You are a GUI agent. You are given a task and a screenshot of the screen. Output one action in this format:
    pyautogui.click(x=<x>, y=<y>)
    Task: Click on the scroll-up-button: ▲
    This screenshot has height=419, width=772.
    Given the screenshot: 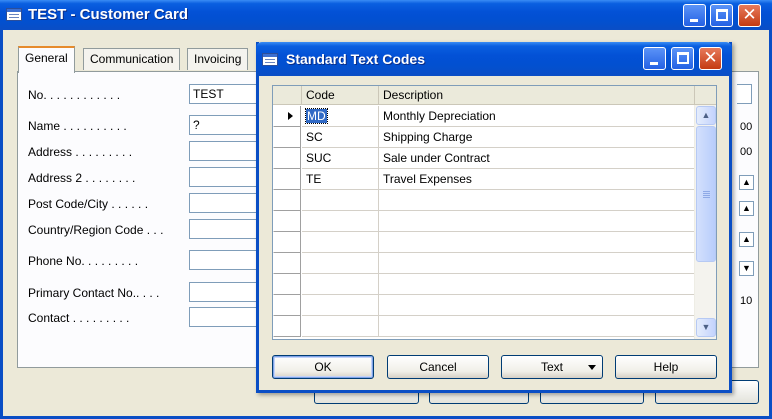 What is the action you would take?
    pyautogui.click(x=706, y=115)
    